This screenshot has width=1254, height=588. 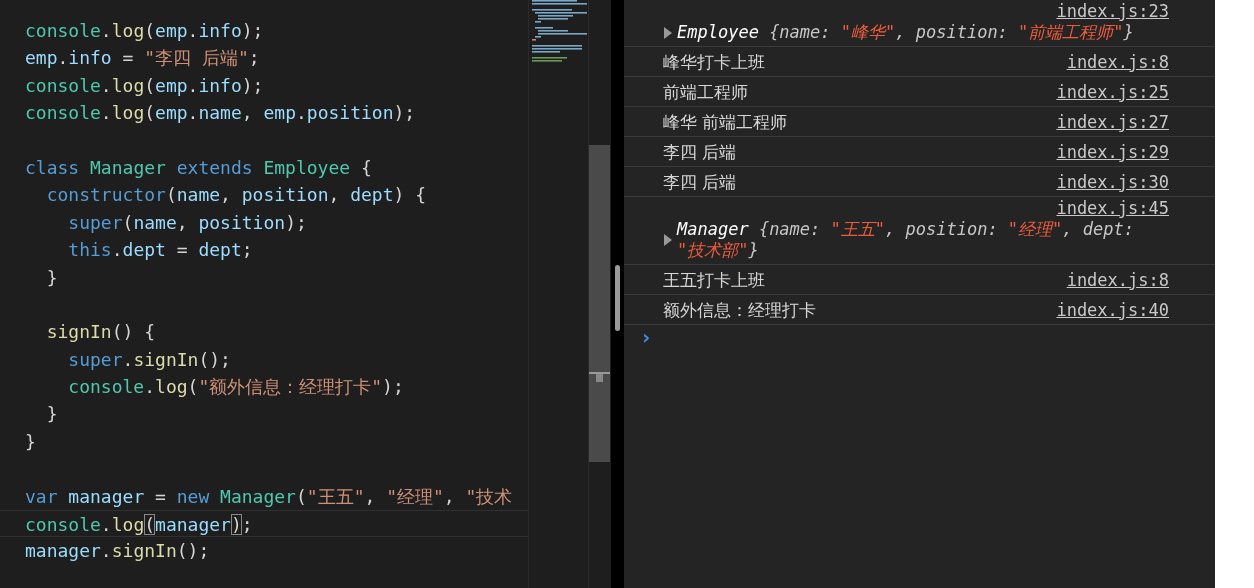 What do you see at coordinates (1112, 151) in the screenshot?
I see `source-link: index.js:29` at bounding box center [1112, 151].